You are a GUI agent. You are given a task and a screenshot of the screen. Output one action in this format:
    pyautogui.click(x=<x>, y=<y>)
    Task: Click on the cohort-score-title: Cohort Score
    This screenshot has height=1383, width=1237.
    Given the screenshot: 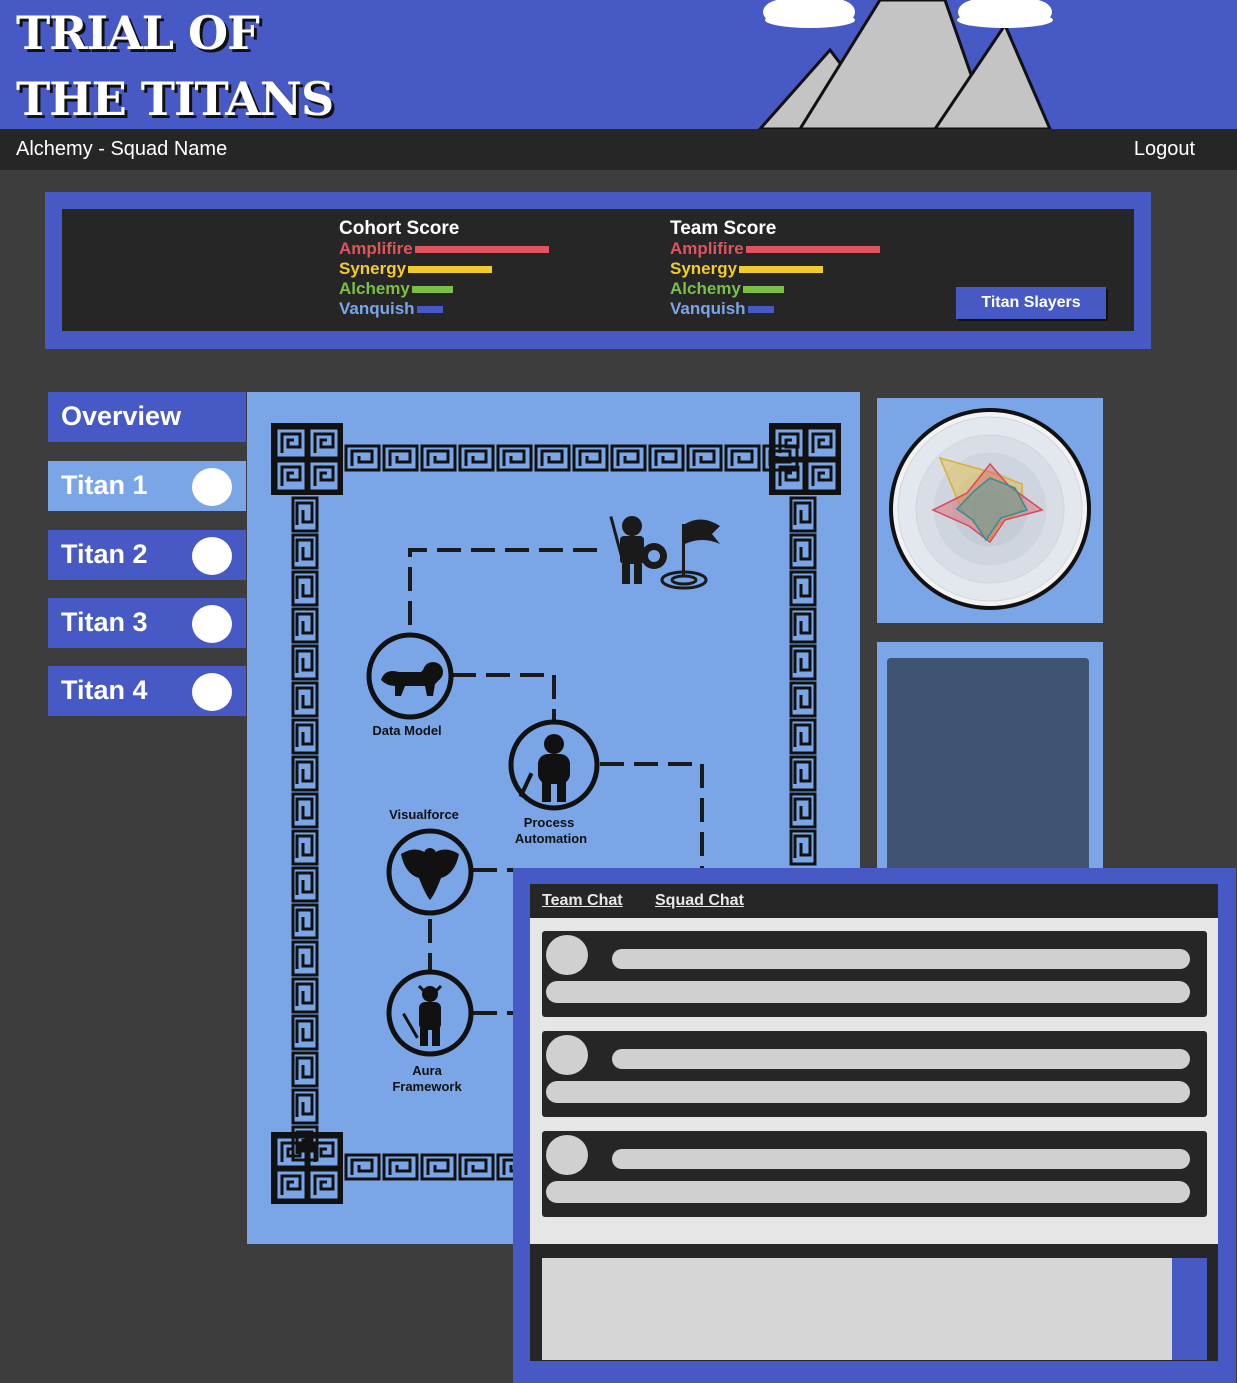 What is the action you would take?
    pyautogui.click(x=399, y=228)
    